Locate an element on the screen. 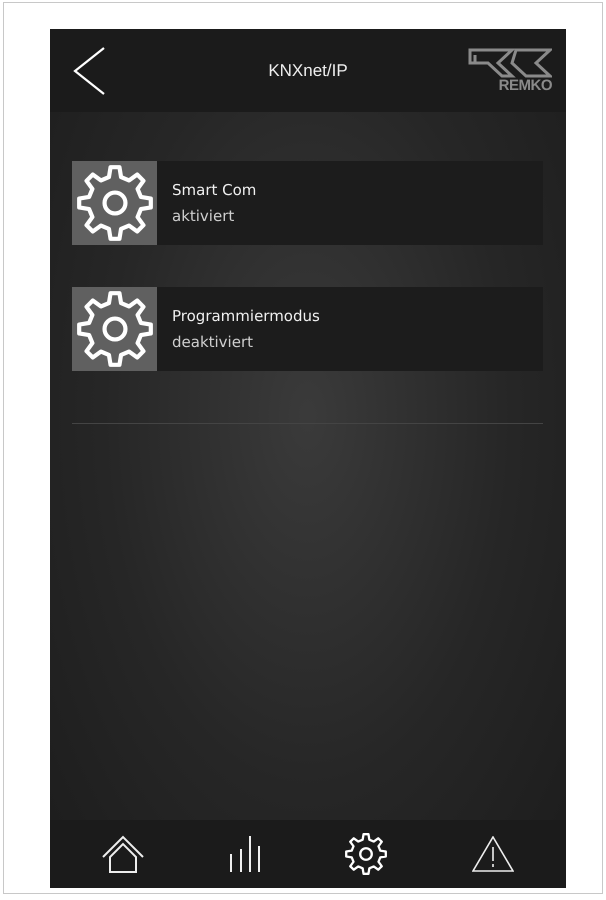 The height and width of the screenshot is (900, 606). settings-list-item: Programmiermodus deaktiviert is located at coordinates (307, 329).